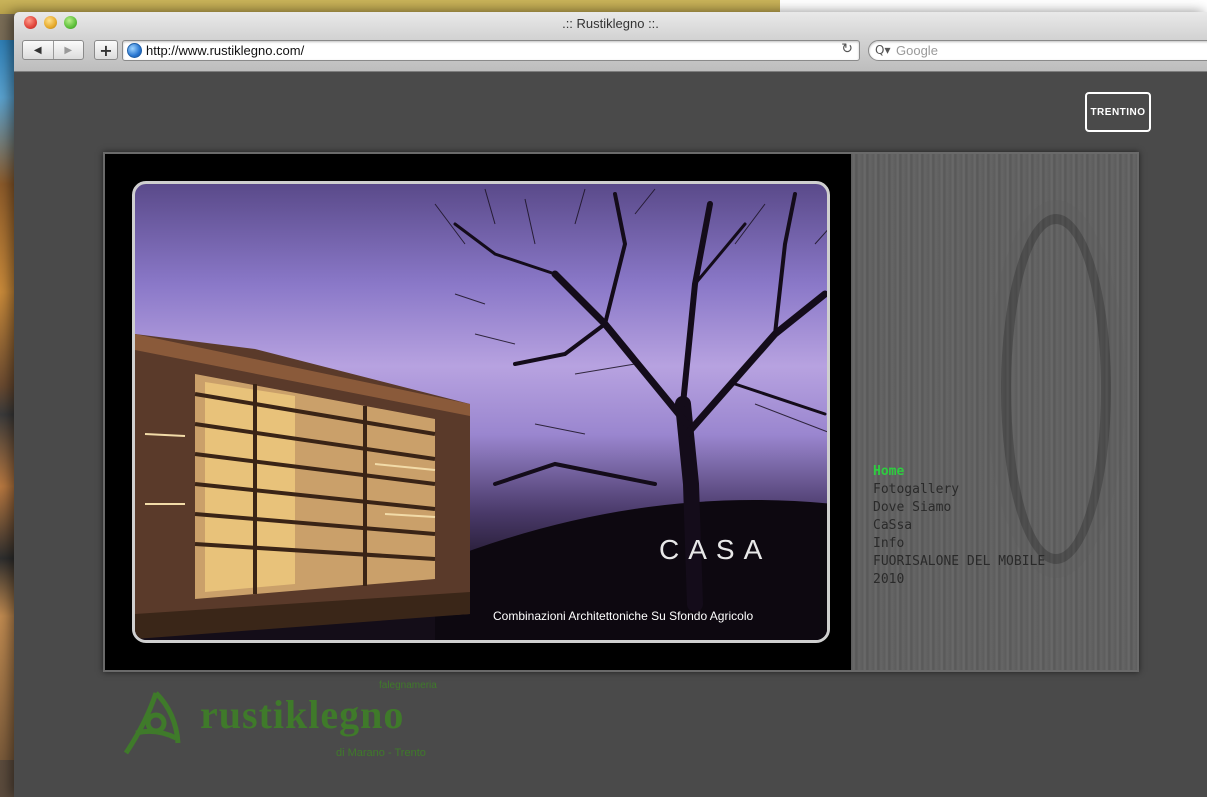 Image resolution: width=1207 pixels, height=797 pixels. I want to click on menu-item-2010: 2010, so click(959, 580).